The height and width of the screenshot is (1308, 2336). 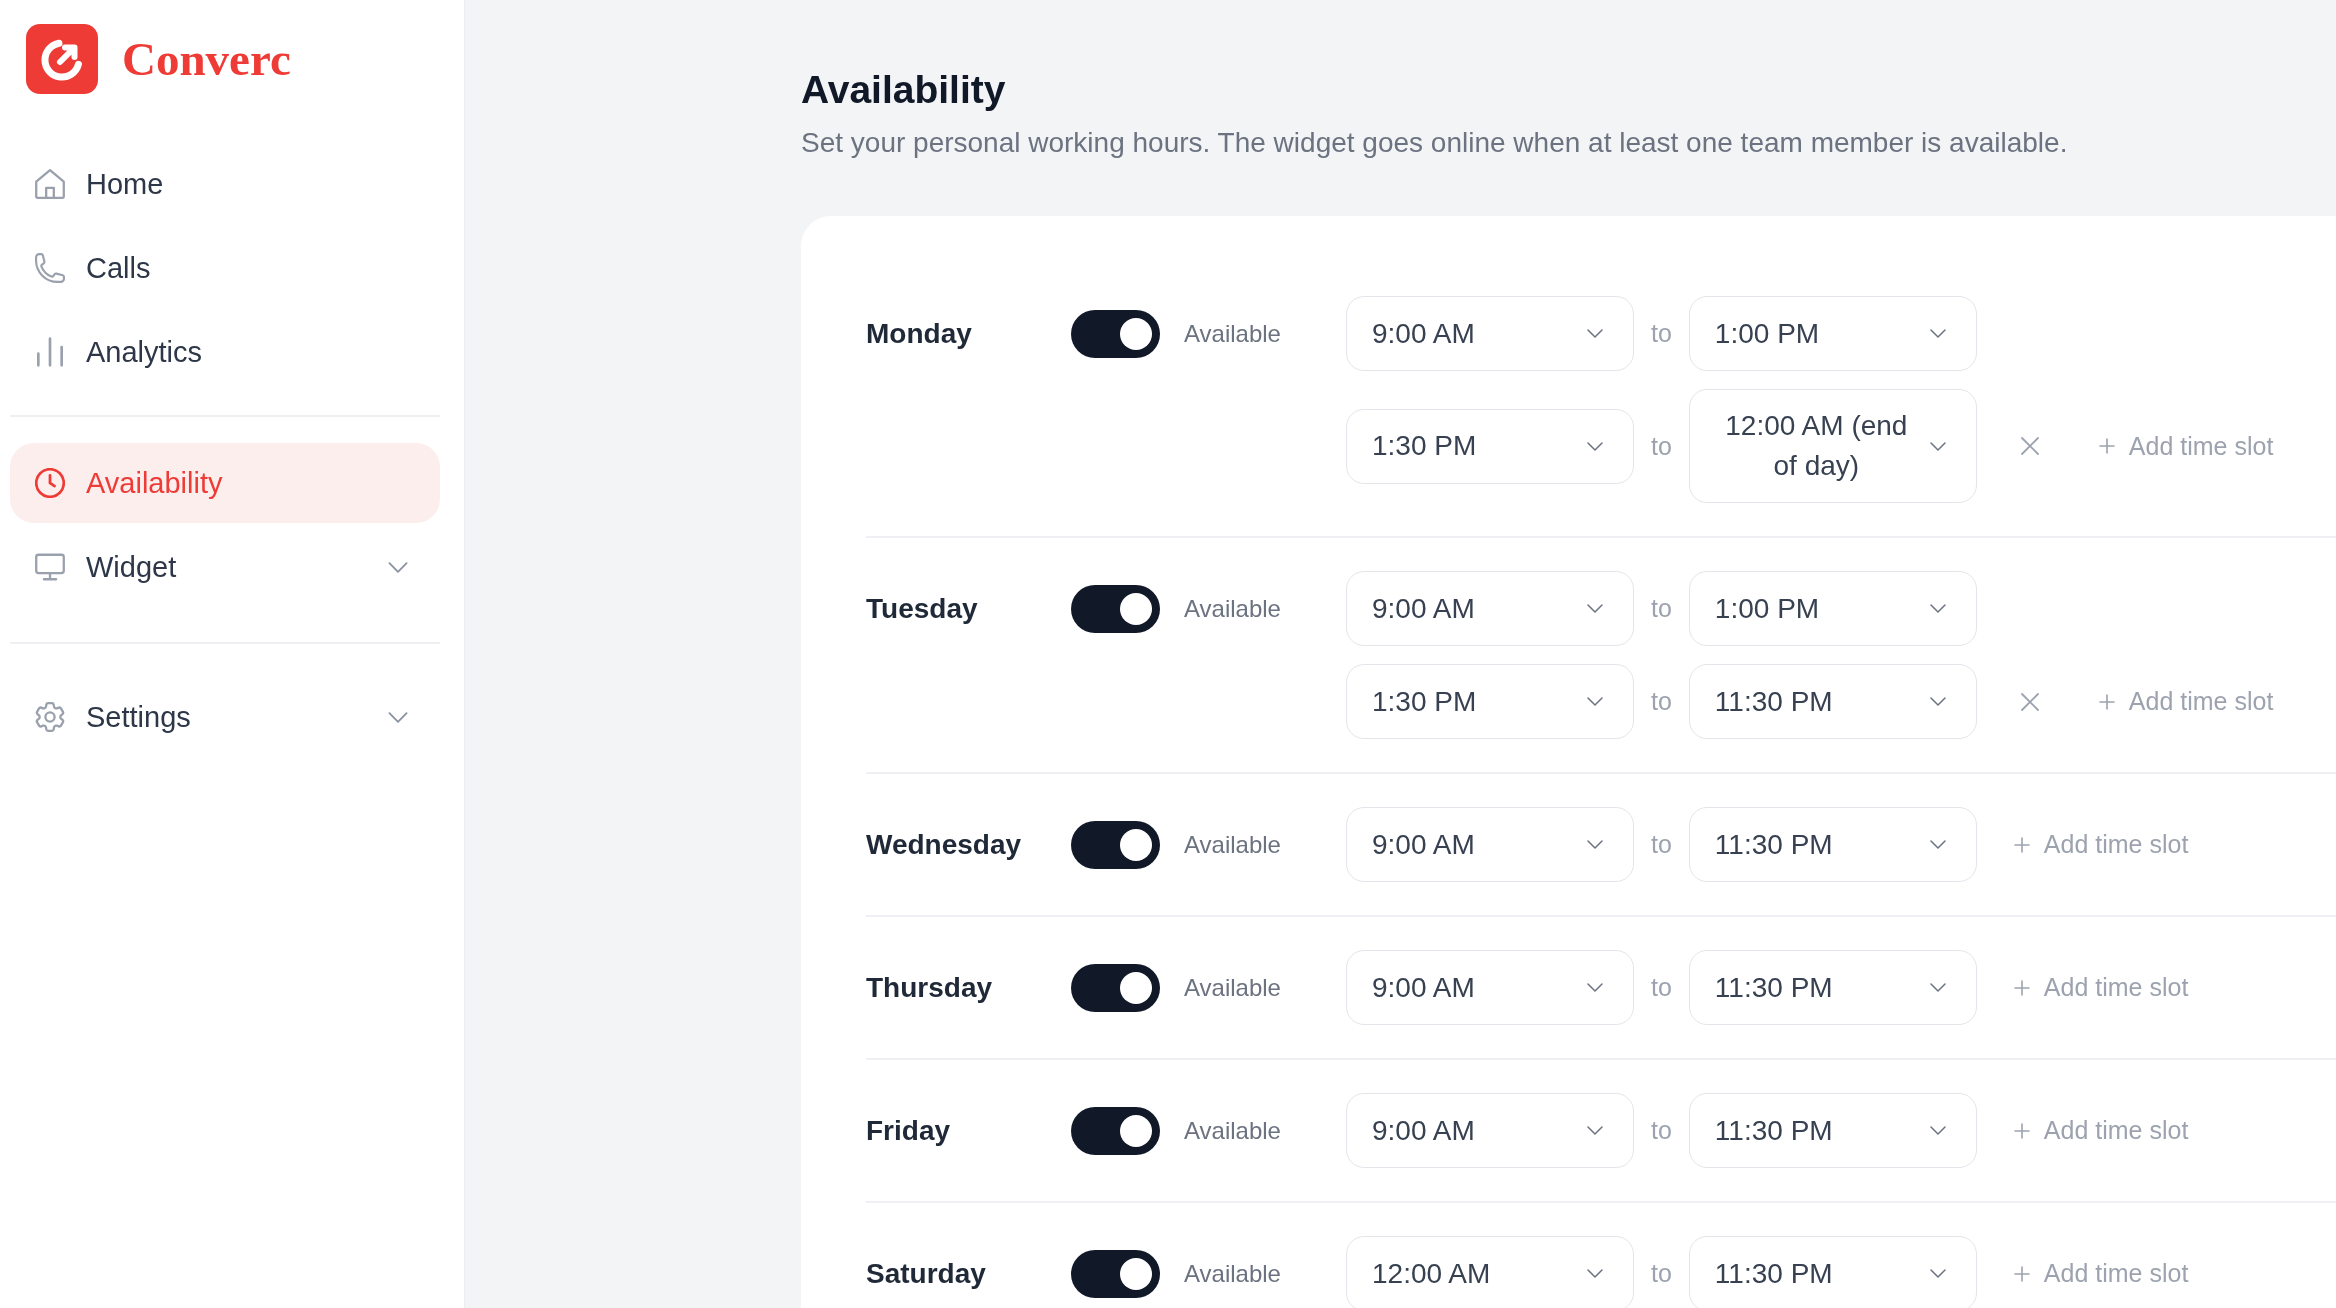 I want to click on page-title: Availability, so click(x=904, y=90).